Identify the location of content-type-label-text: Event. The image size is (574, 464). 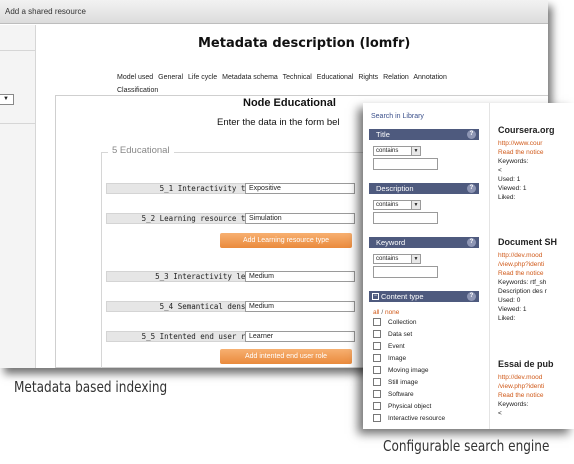
(396, 346).